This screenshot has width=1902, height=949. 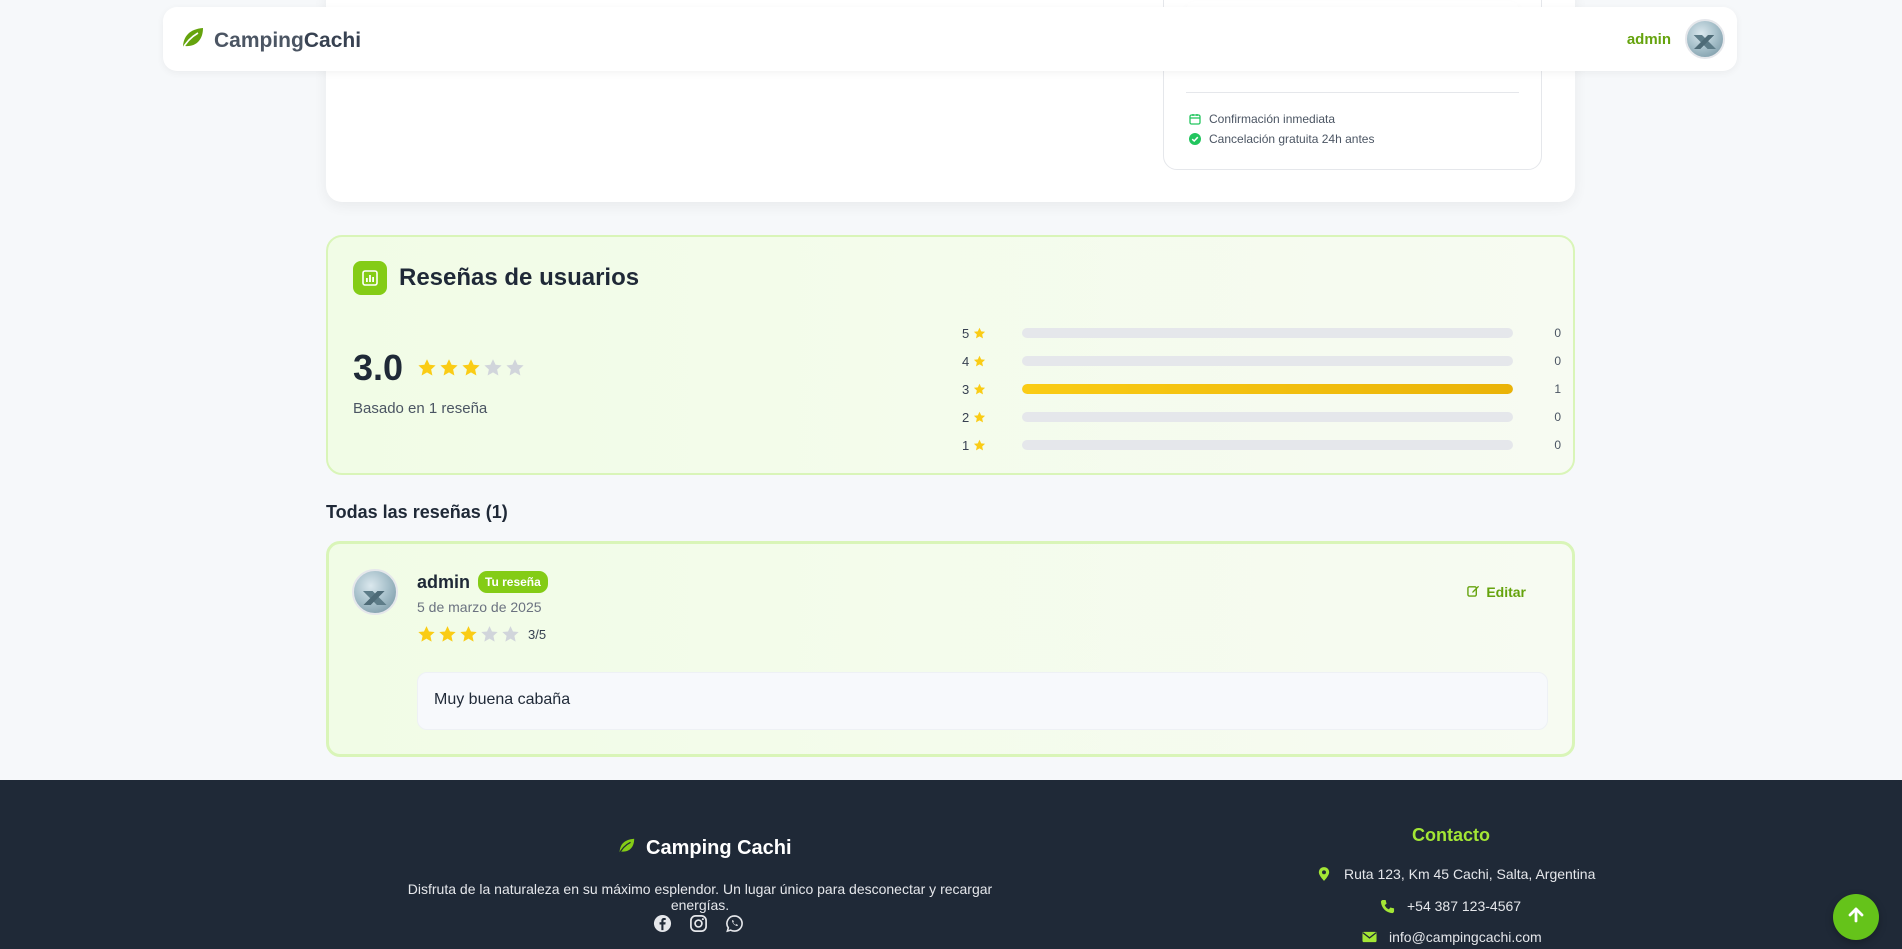 I want to click on footer-brand: Camping Cachi, so click(x=704, y=848).